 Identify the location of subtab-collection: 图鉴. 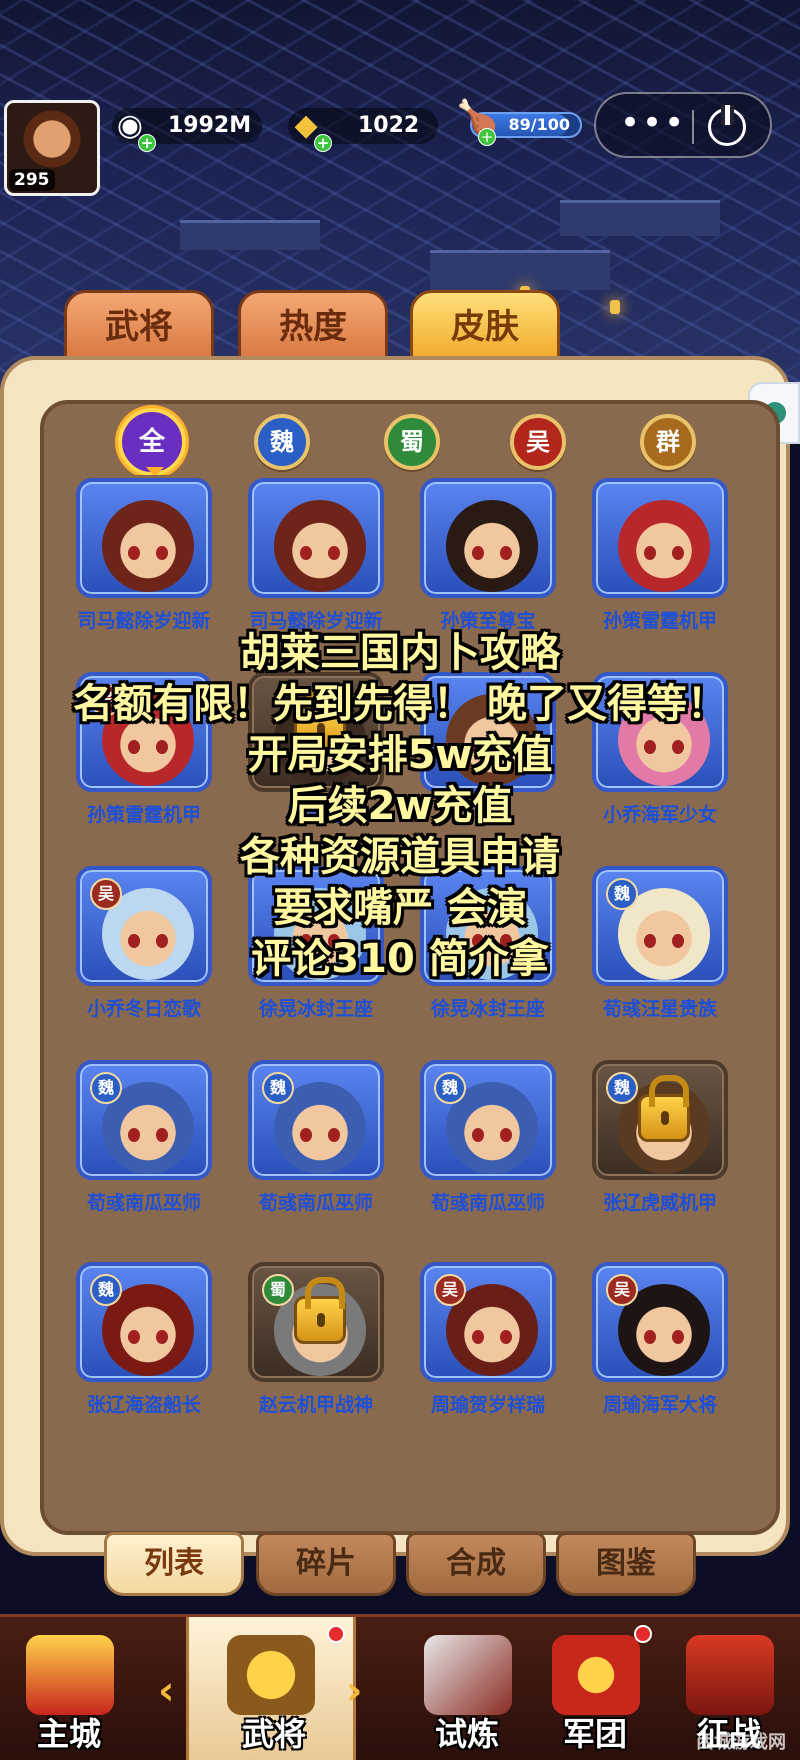
(626, 1564).